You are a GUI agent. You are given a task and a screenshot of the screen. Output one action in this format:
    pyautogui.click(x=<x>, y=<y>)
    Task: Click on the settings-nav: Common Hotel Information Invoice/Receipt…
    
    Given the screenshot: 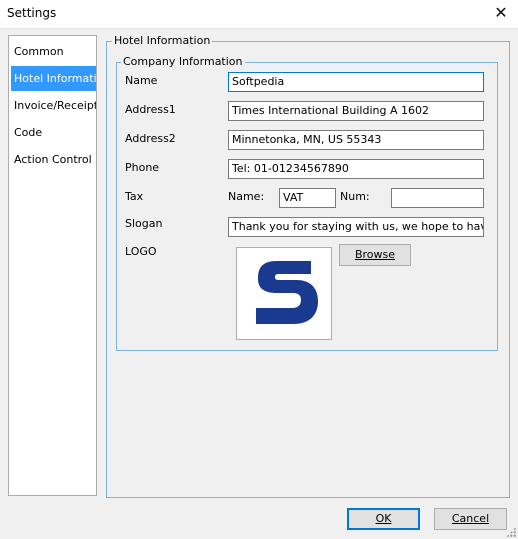 What is the action you would take?
    pyautogui.click(x=52, y=265)
    